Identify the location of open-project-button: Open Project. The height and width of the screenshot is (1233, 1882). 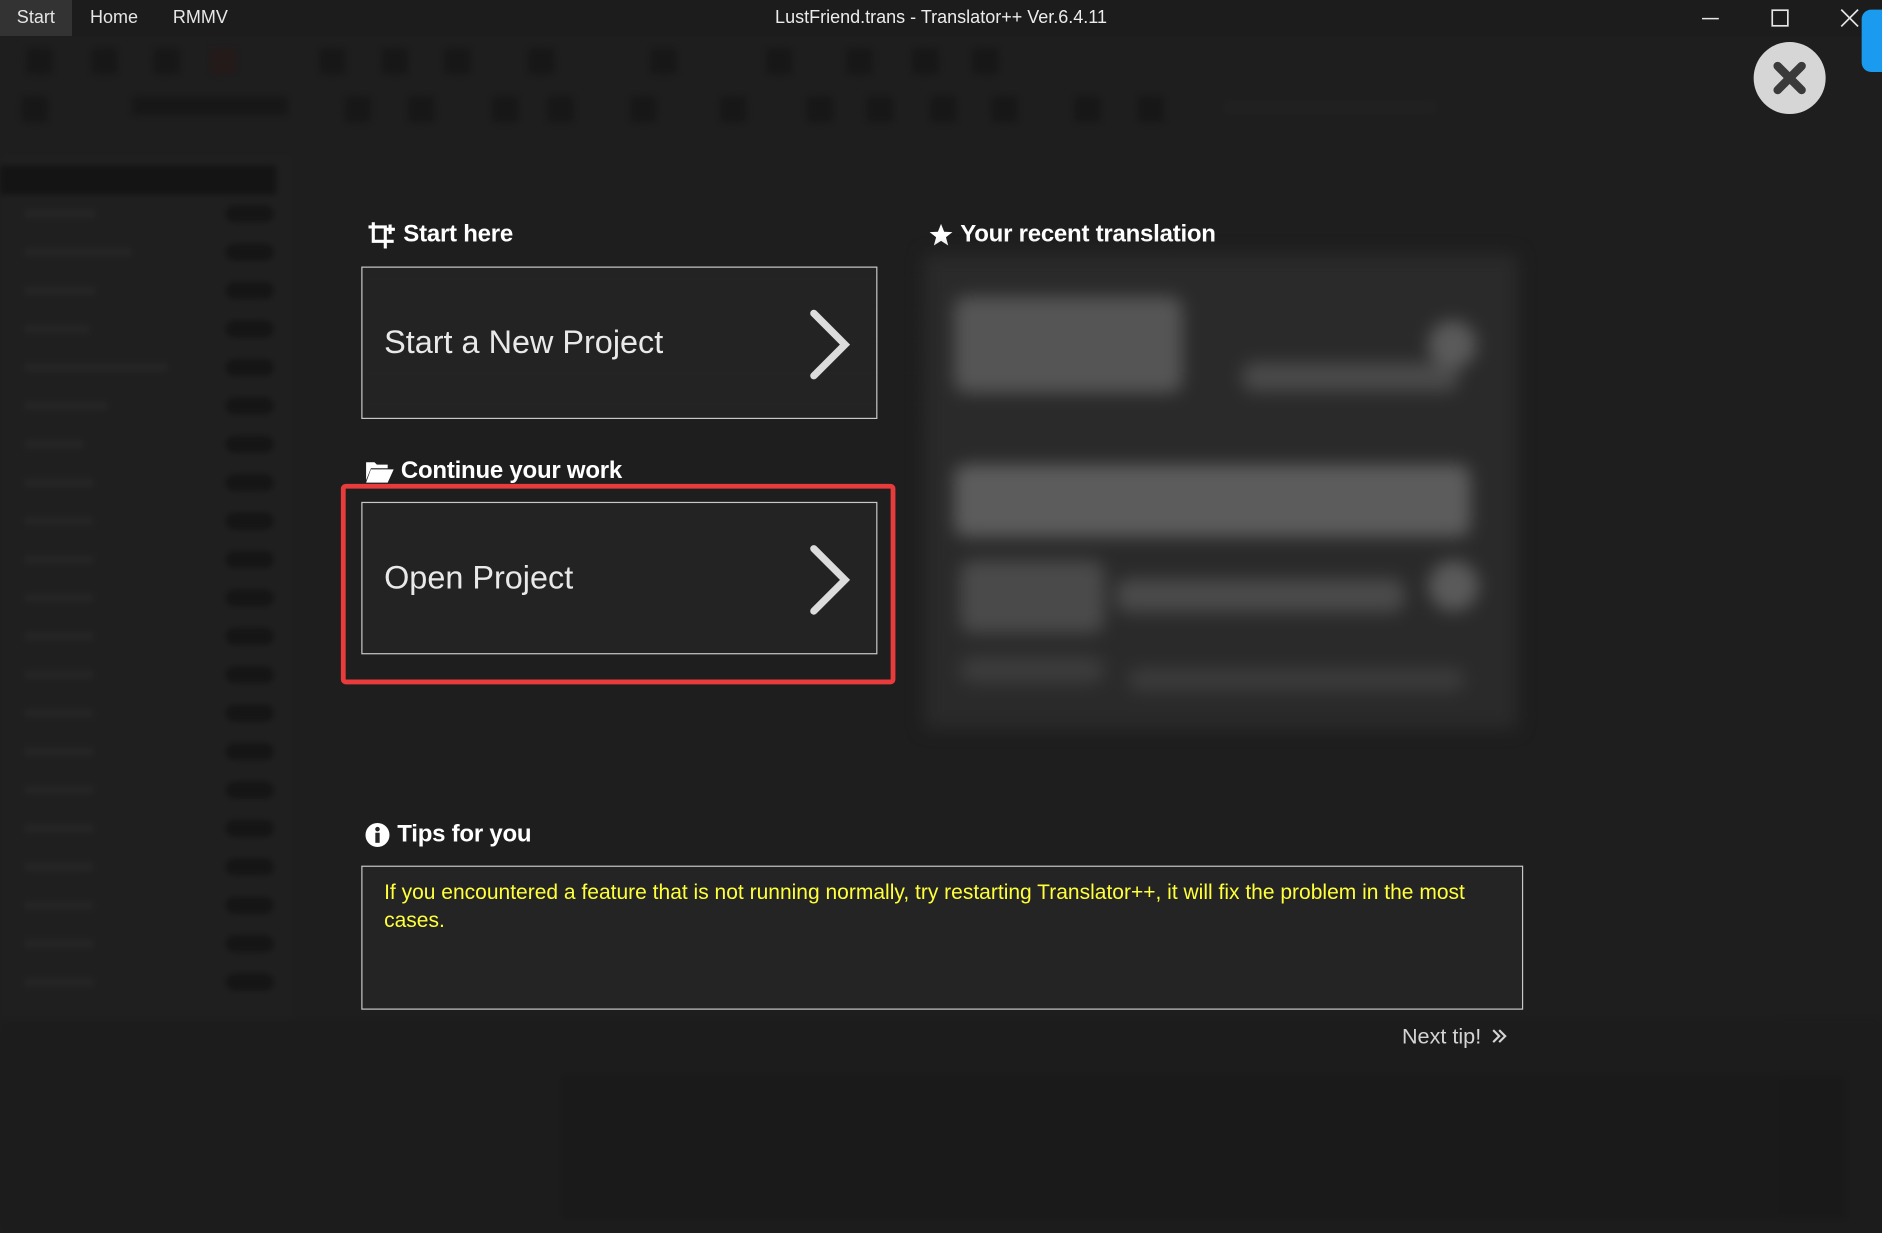
(619, 578).